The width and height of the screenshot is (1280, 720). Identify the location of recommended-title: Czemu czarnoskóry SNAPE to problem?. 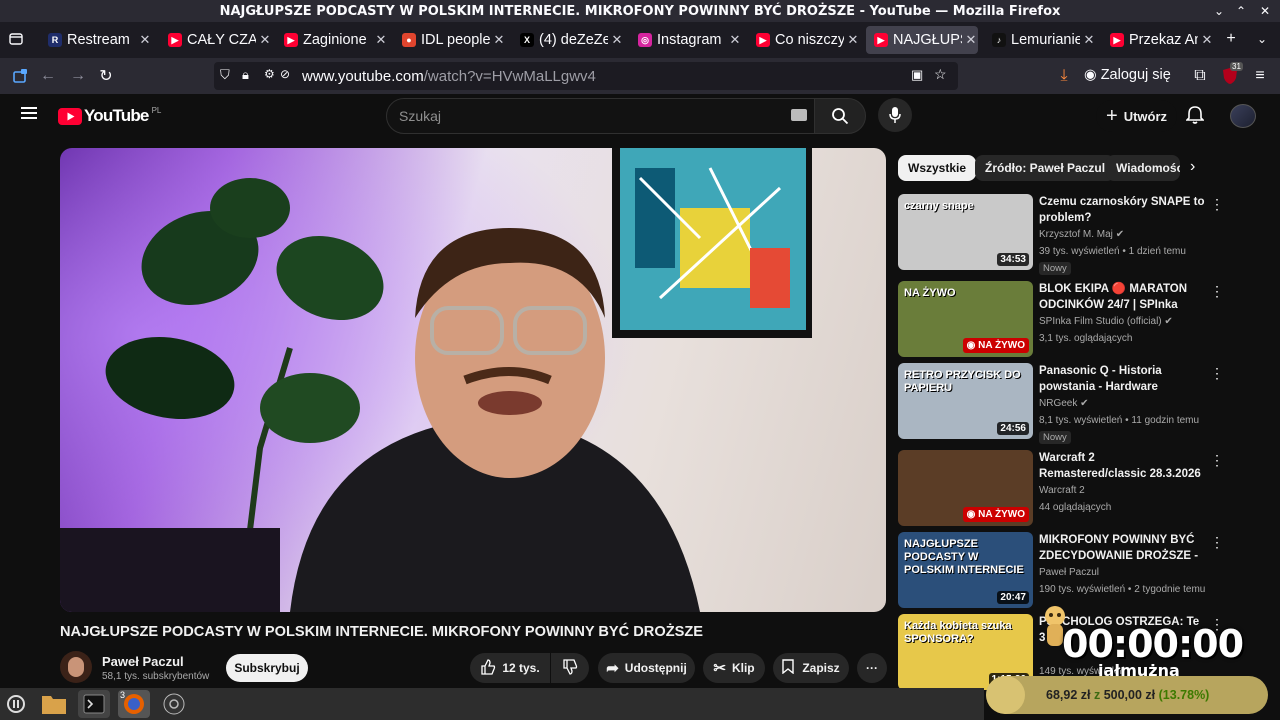
(1122, 210).